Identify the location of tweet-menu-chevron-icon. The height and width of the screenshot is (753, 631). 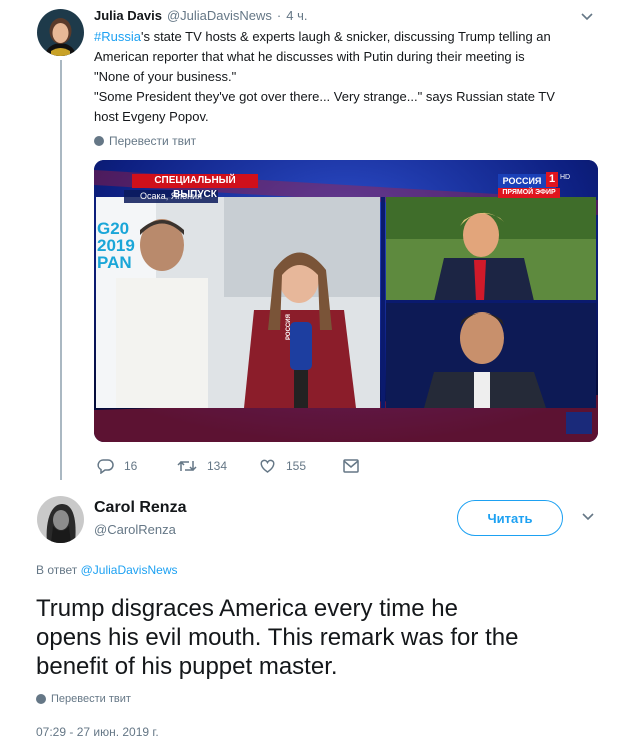
(587, 17).